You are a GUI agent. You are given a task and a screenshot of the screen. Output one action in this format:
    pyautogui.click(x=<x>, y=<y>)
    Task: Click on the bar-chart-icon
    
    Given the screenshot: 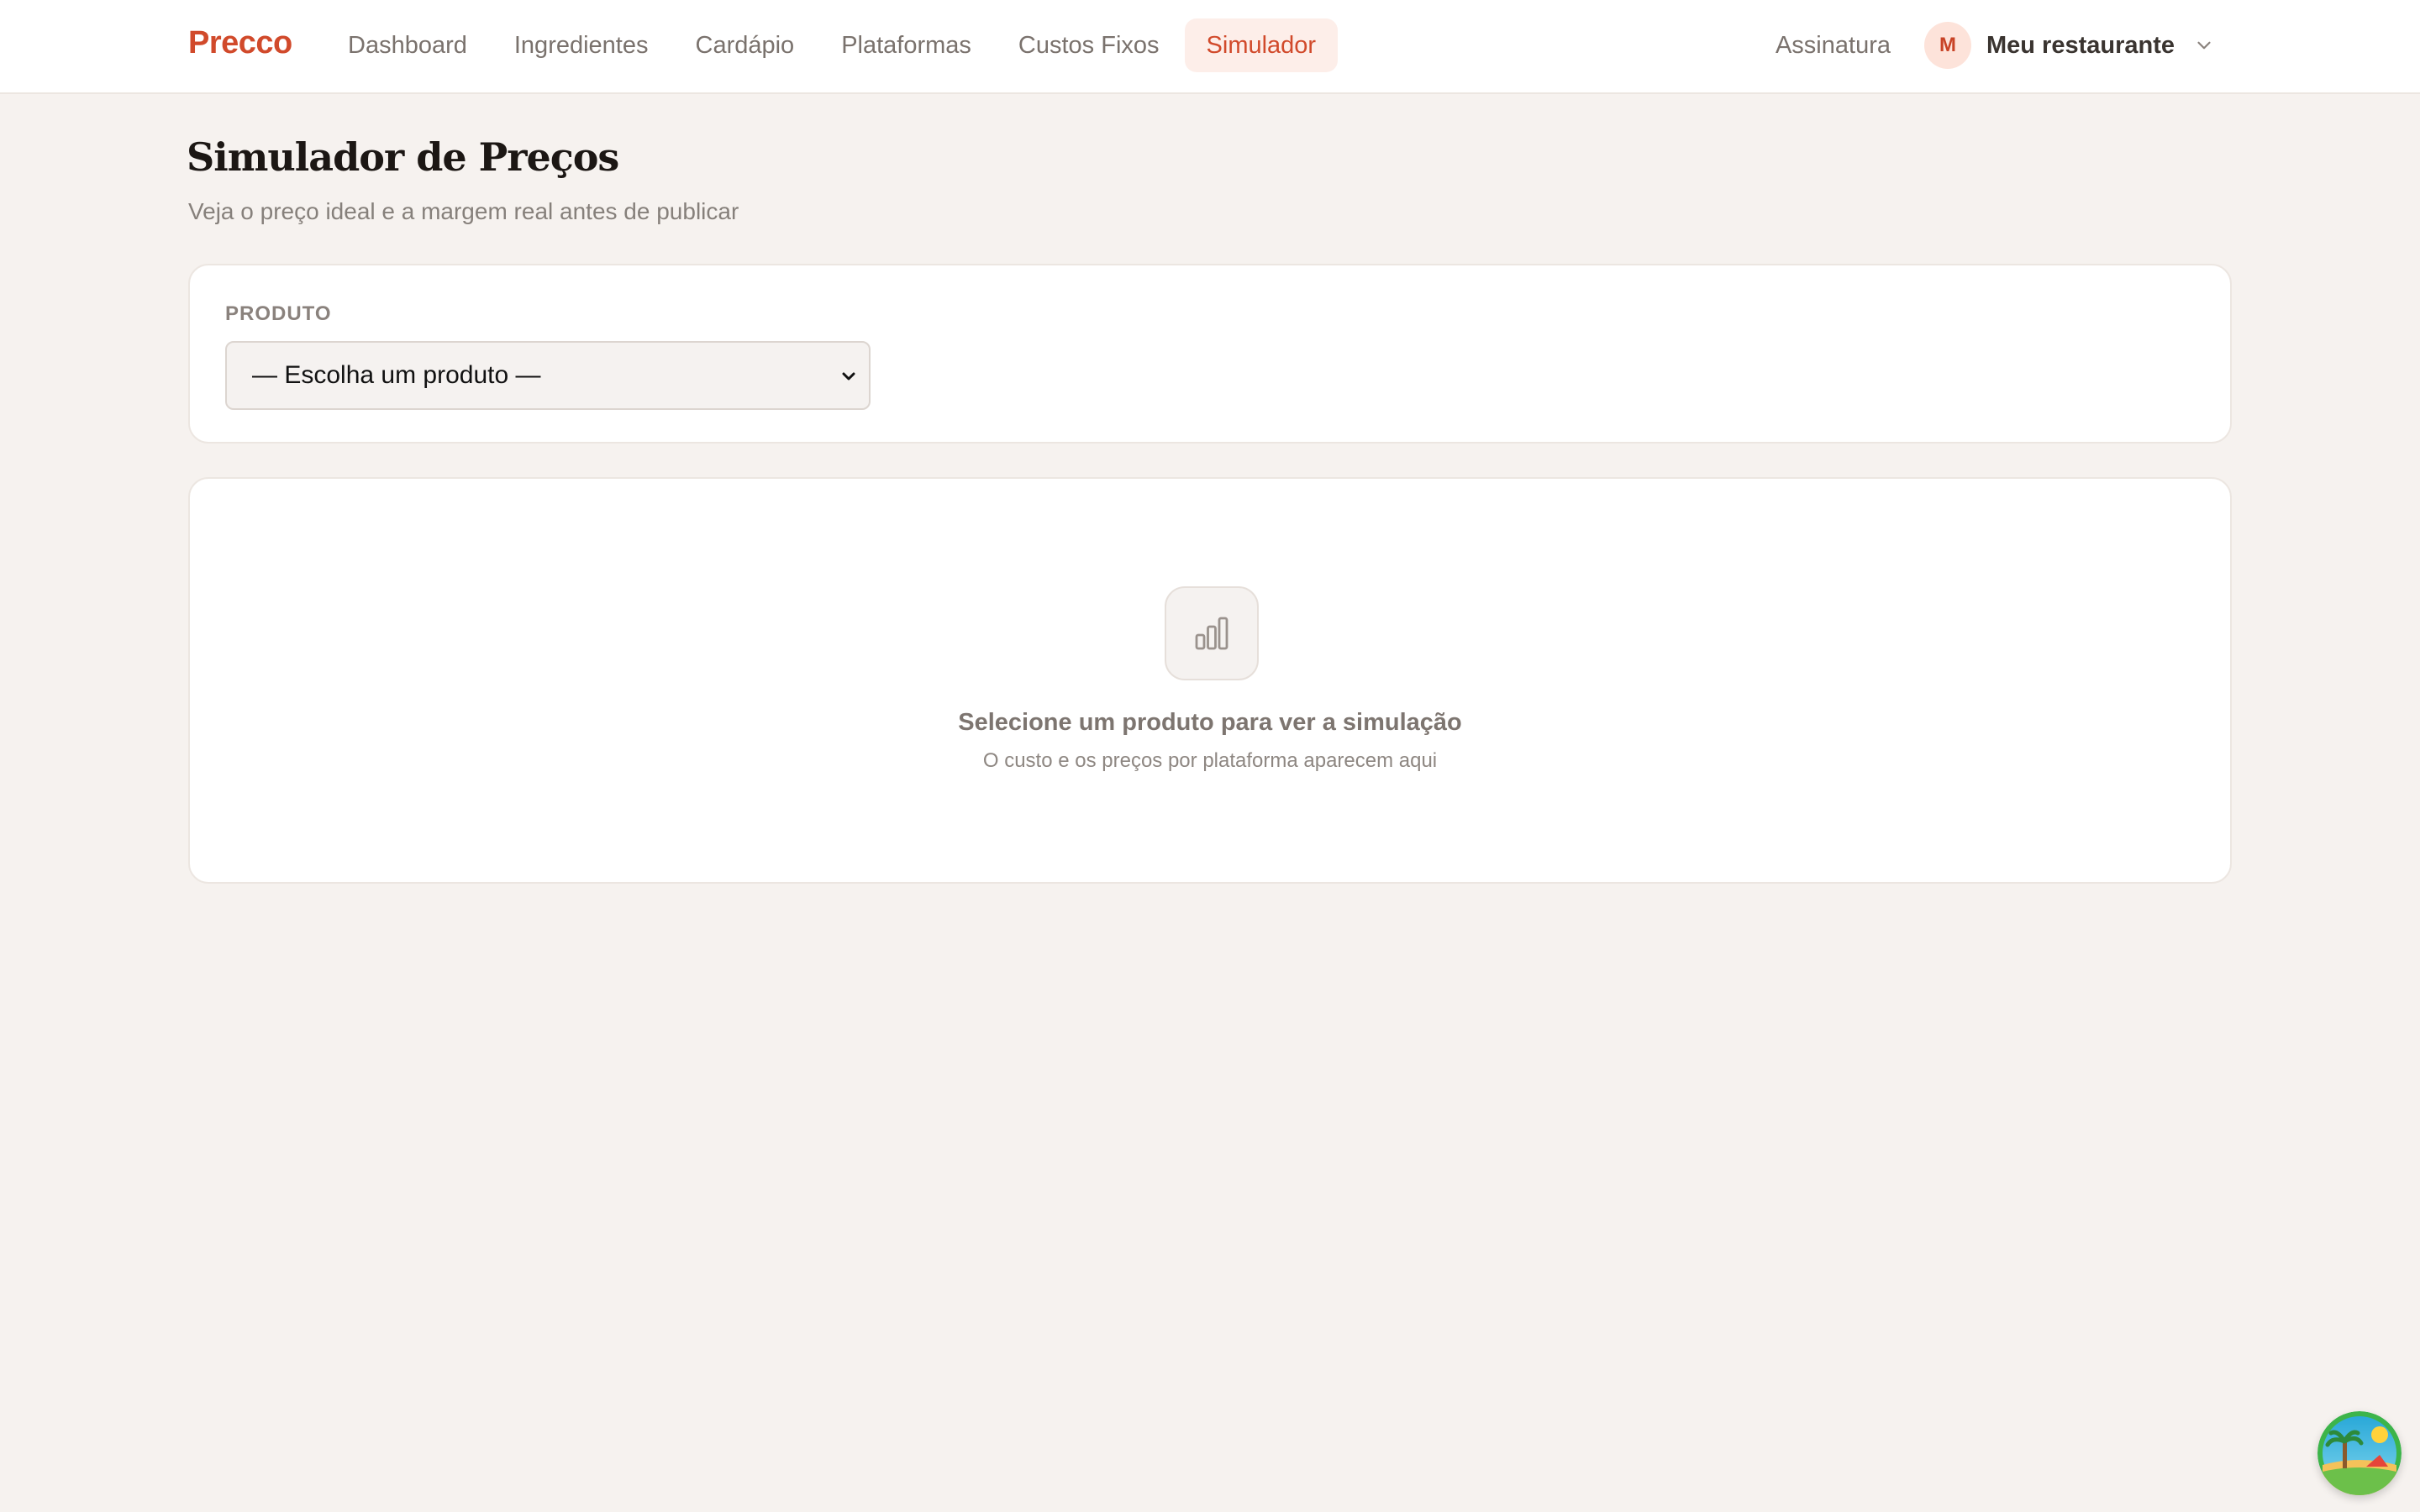 What is the action you would take?
    pyautogui.click(x=1211, y=633)
    